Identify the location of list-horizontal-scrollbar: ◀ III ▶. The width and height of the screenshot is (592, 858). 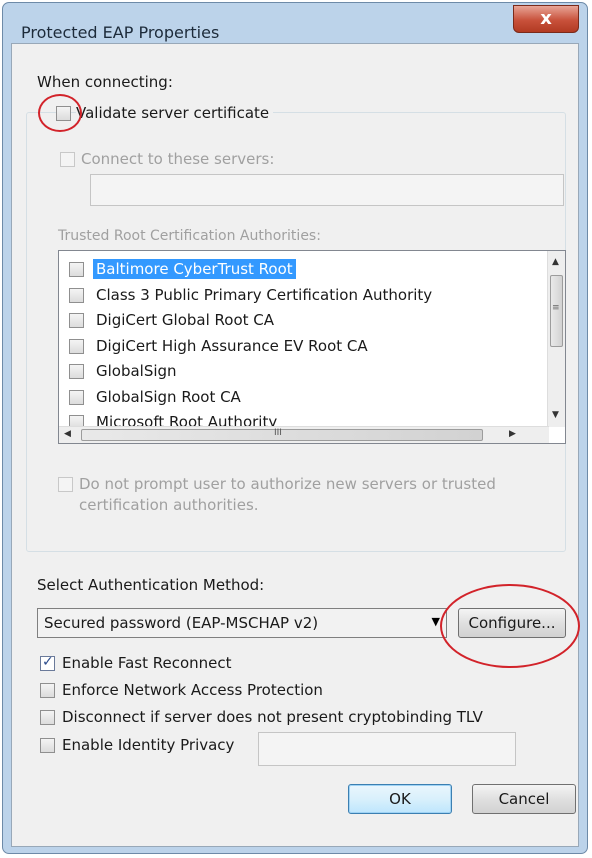
(304, 434).